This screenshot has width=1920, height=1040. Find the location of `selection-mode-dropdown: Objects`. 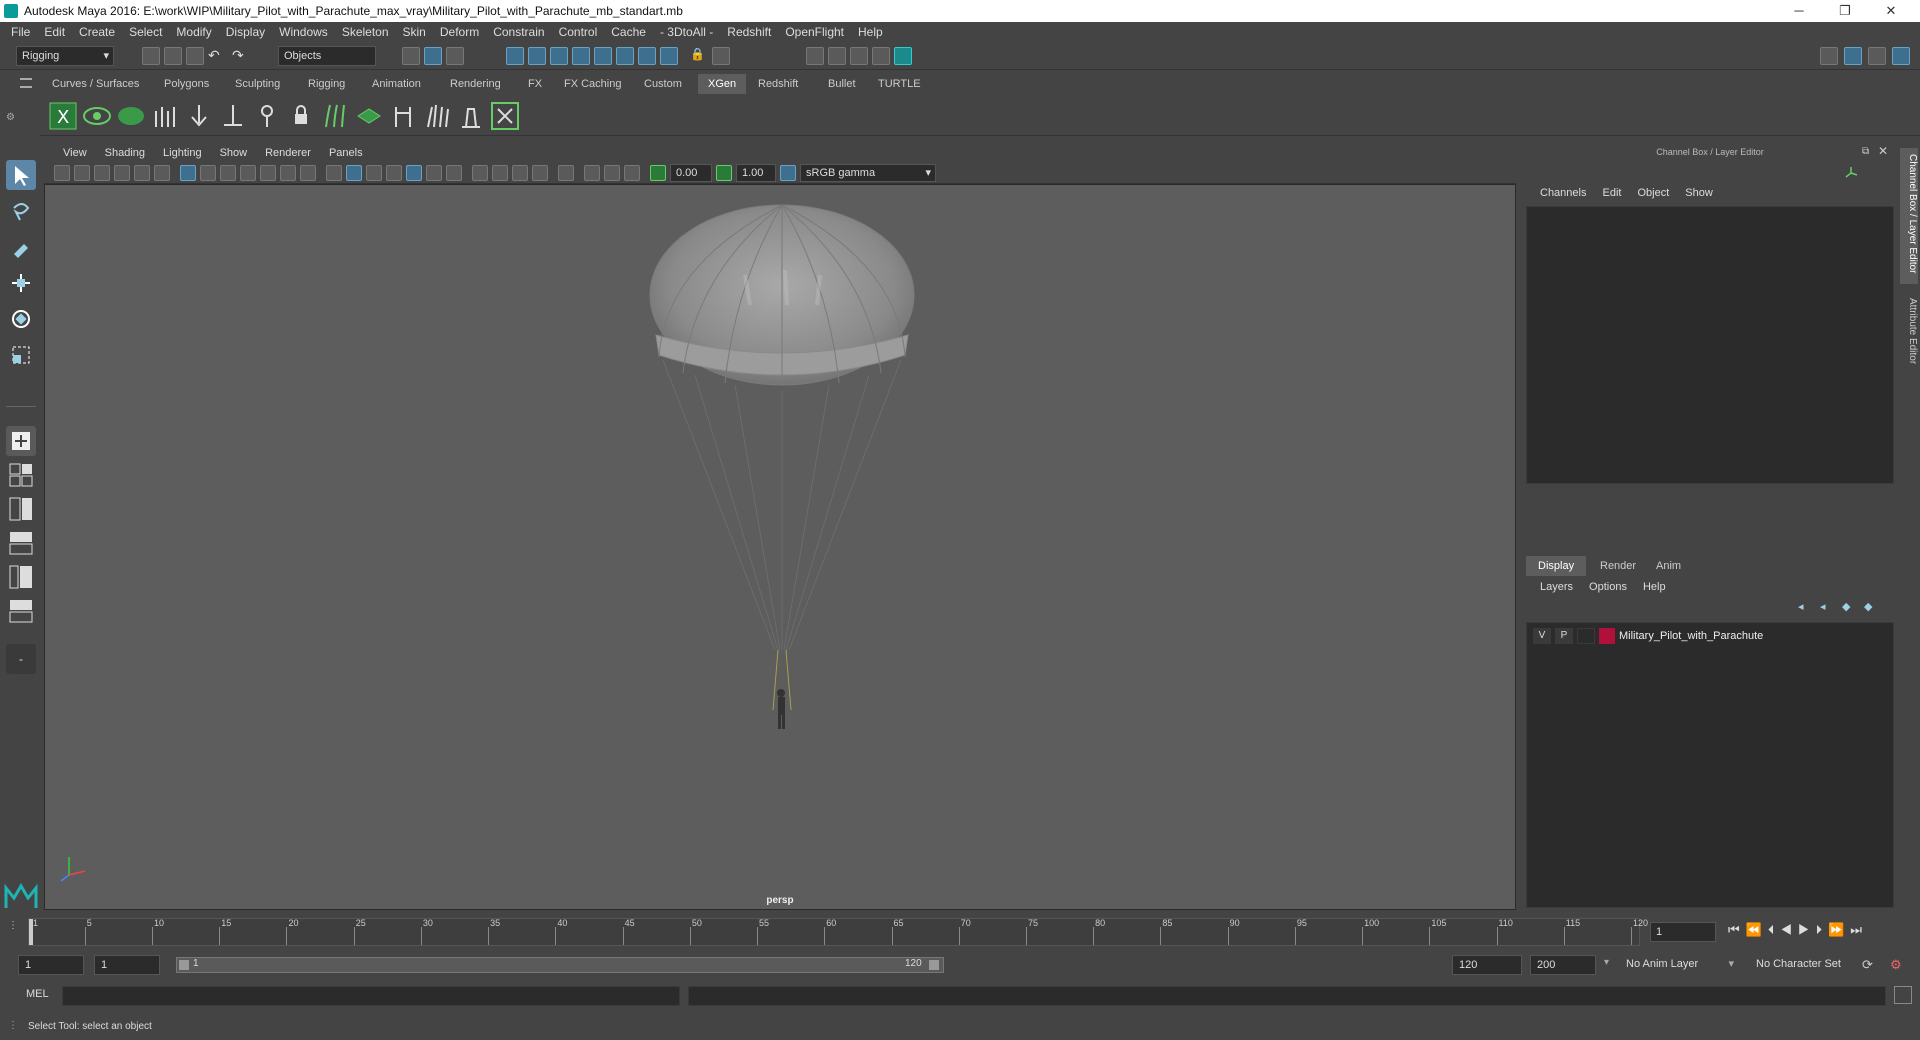

selection-mode-dropdown: Objects is located at coordinates (327, 56).